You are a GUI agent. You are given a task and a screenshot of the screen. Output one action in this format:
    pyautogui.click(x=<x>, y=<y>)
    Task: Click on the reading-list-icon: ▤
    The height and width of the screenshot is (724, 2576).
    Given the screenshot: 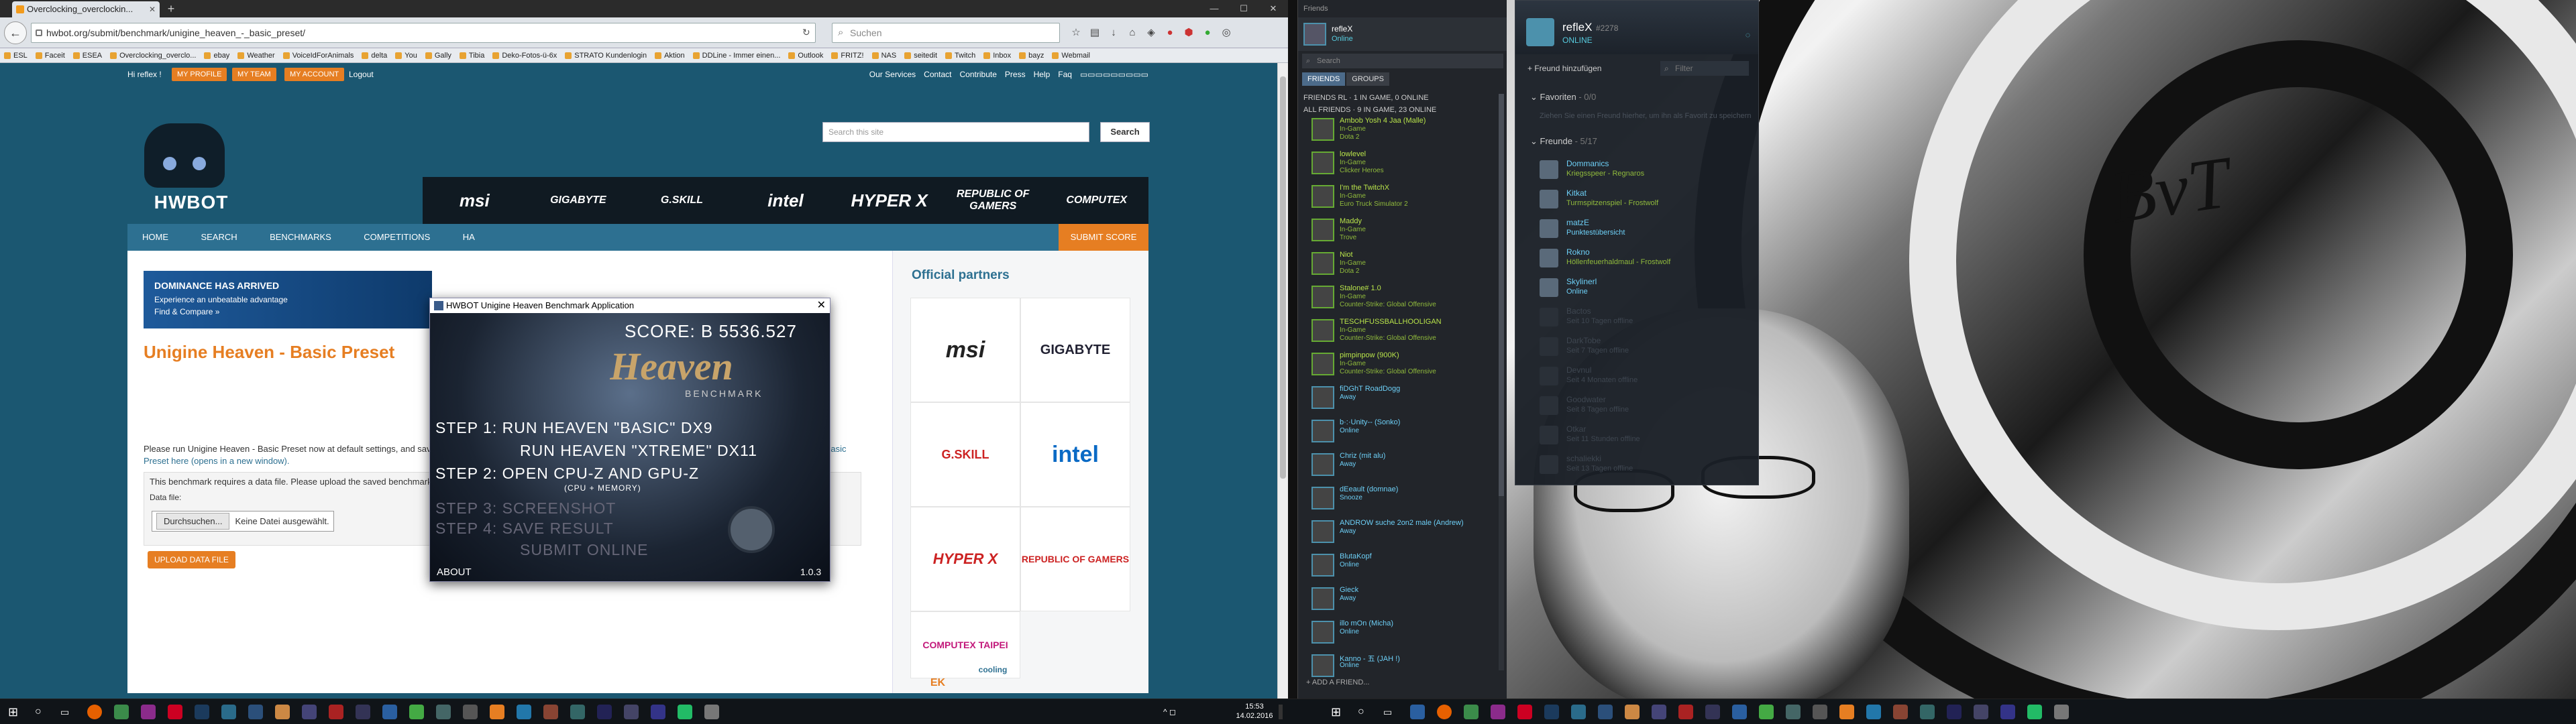 What is the action you would take?
    pyautogui.click(x=1095, y=32)
    